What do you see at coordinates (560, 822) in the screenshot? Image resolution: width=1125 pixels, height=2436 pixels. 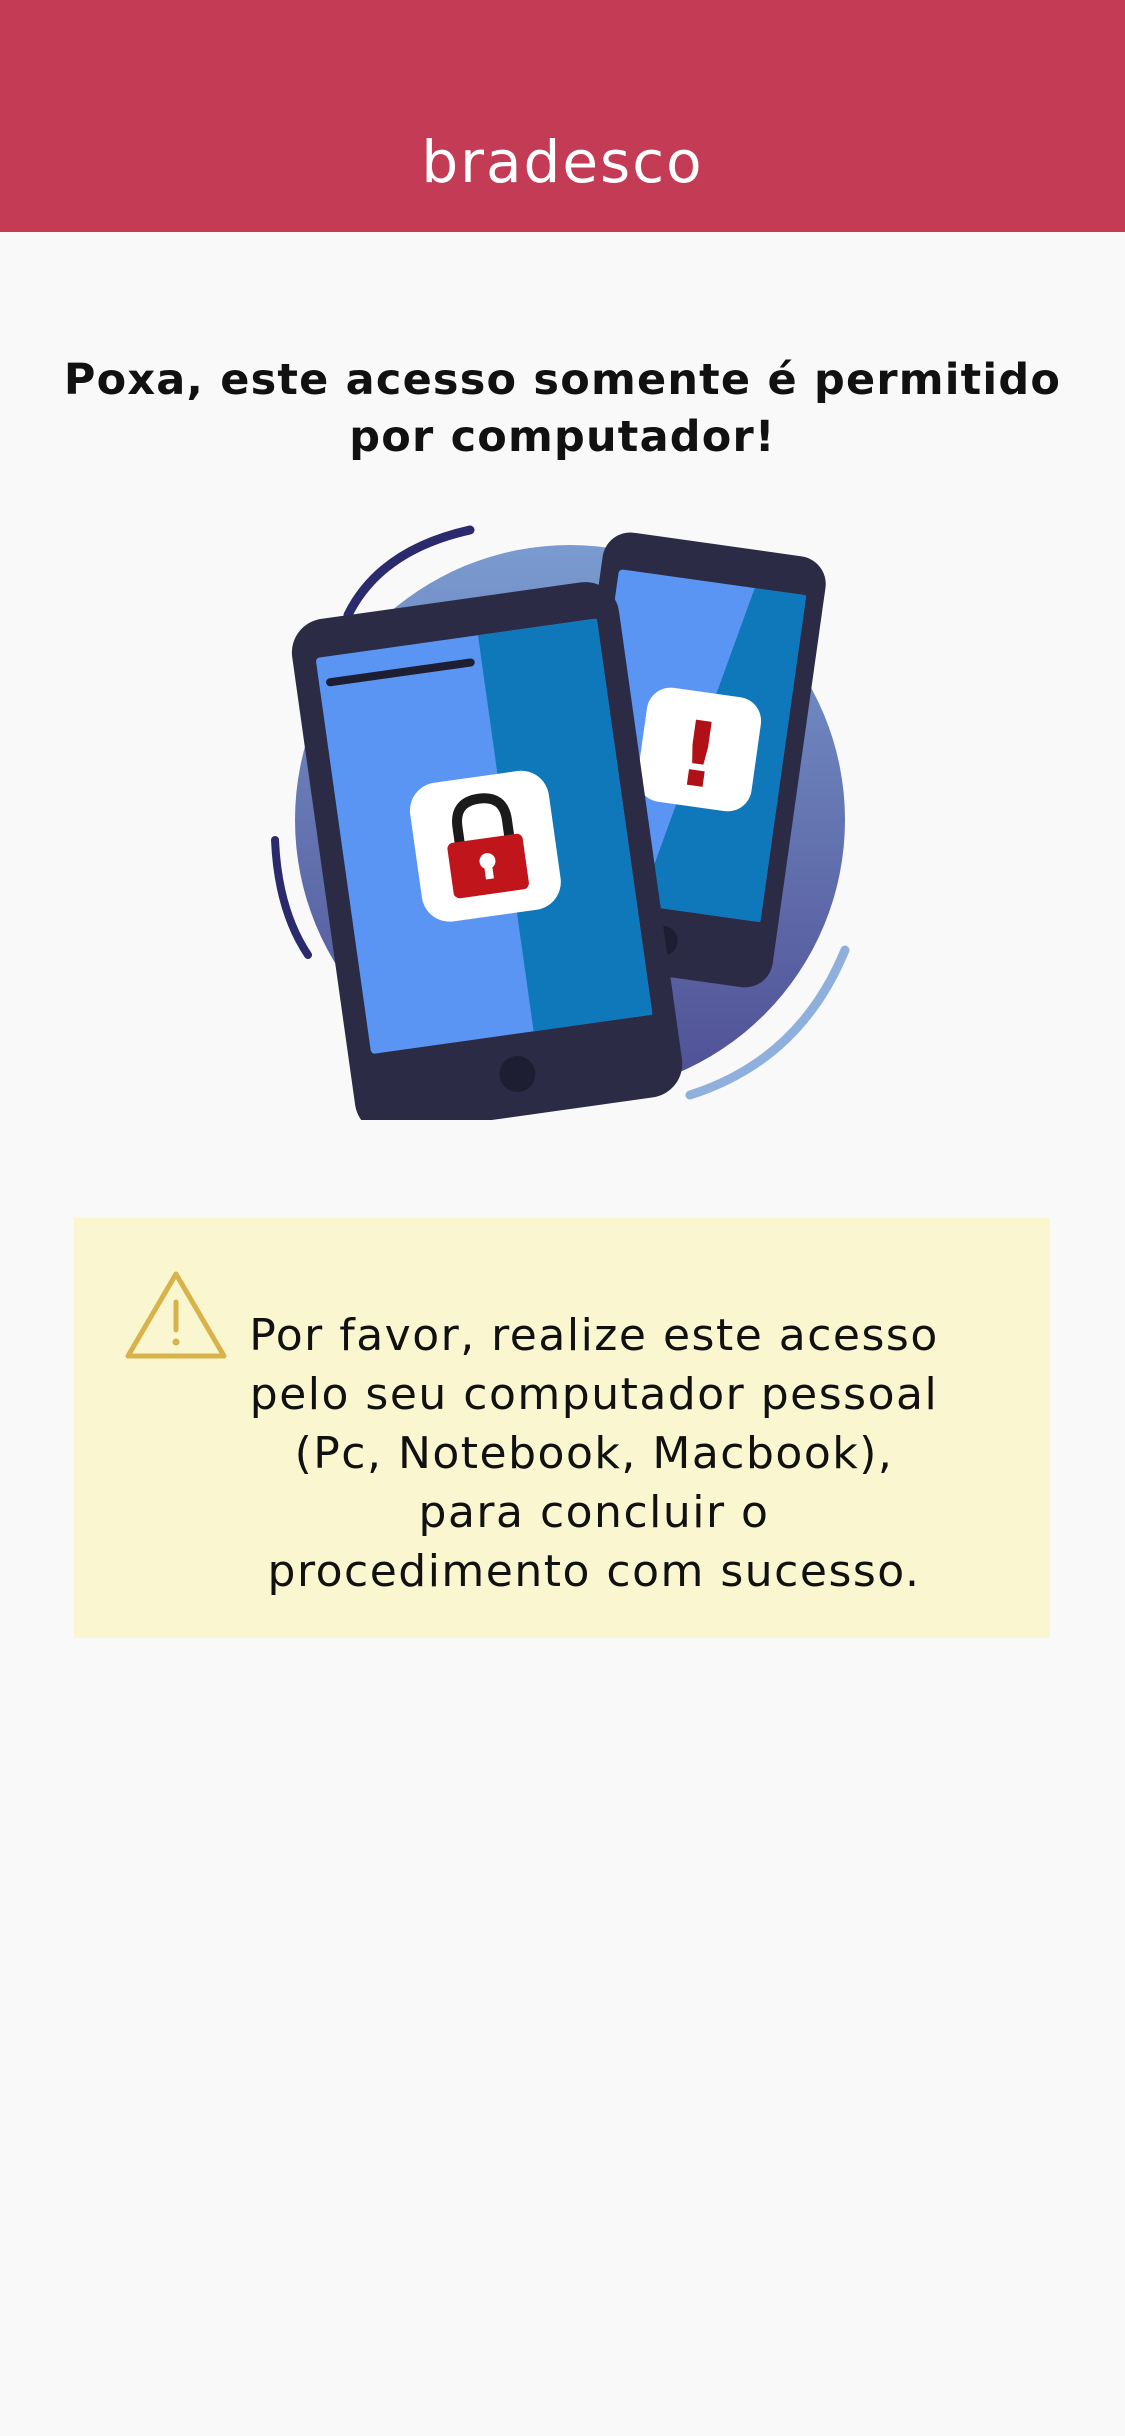 I see `phones-illustration: !` at bounding box center [560, 822].